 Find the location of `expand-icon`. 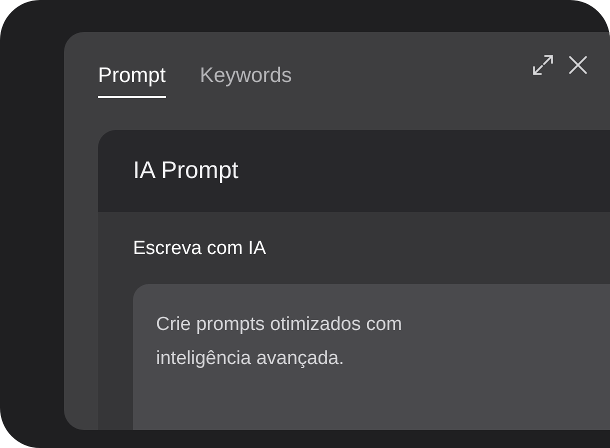

expand-icon is located at coordinates (543, 65).